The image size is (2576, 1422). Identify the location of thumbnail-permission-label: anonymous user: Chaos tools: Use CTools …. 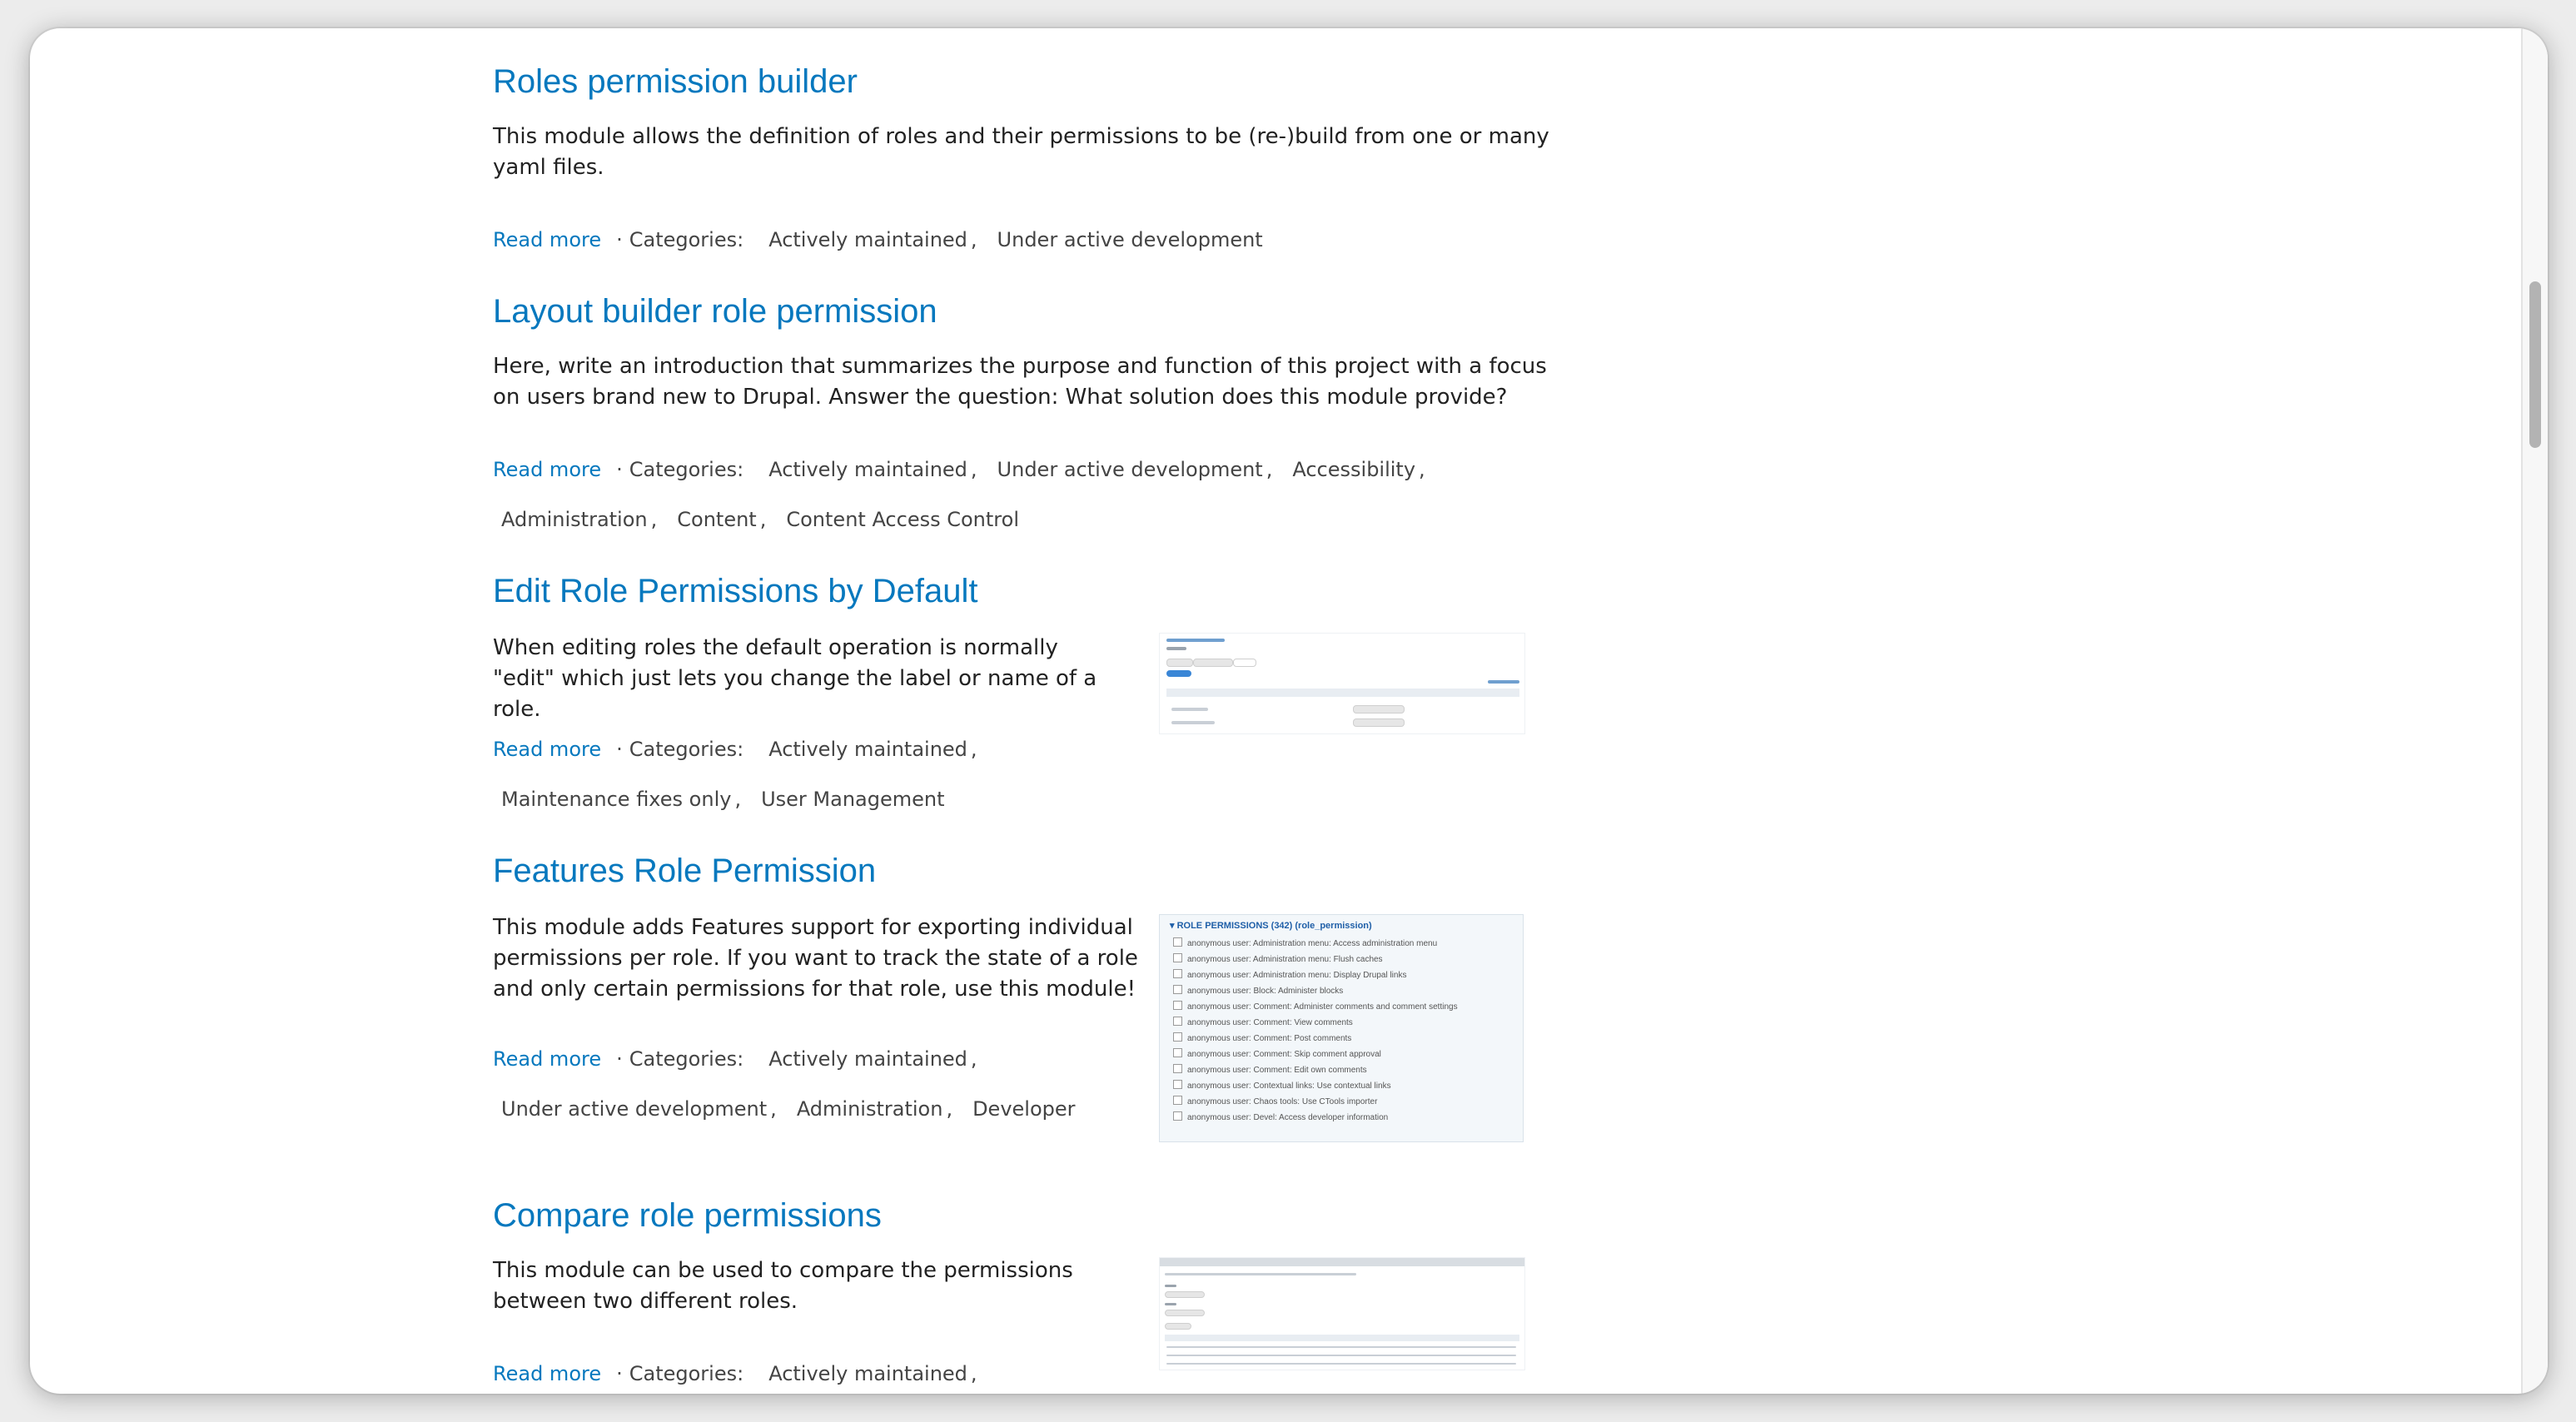
(1282, 1101).